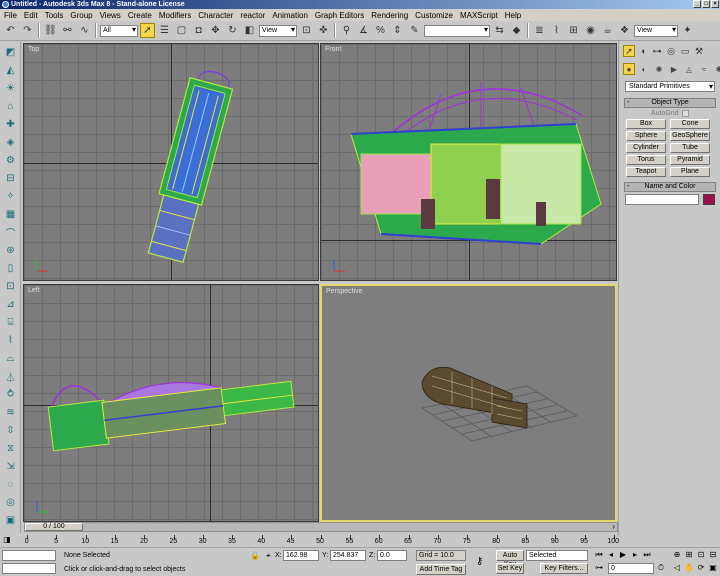  What do you see at coordinates (10, 142) in the screenshot?
I see `space-warp-icon: ◈` at bounding box center [10, 142].